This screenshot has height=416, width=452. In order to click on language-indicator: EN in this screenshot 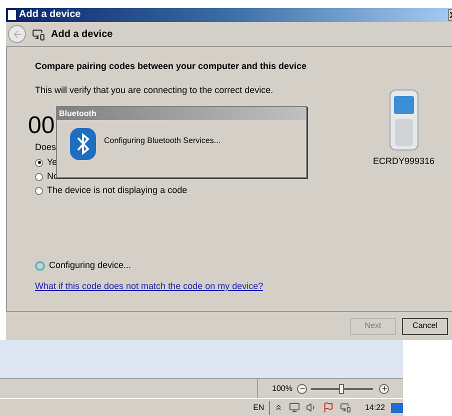, I will do `click(258, 408)`.